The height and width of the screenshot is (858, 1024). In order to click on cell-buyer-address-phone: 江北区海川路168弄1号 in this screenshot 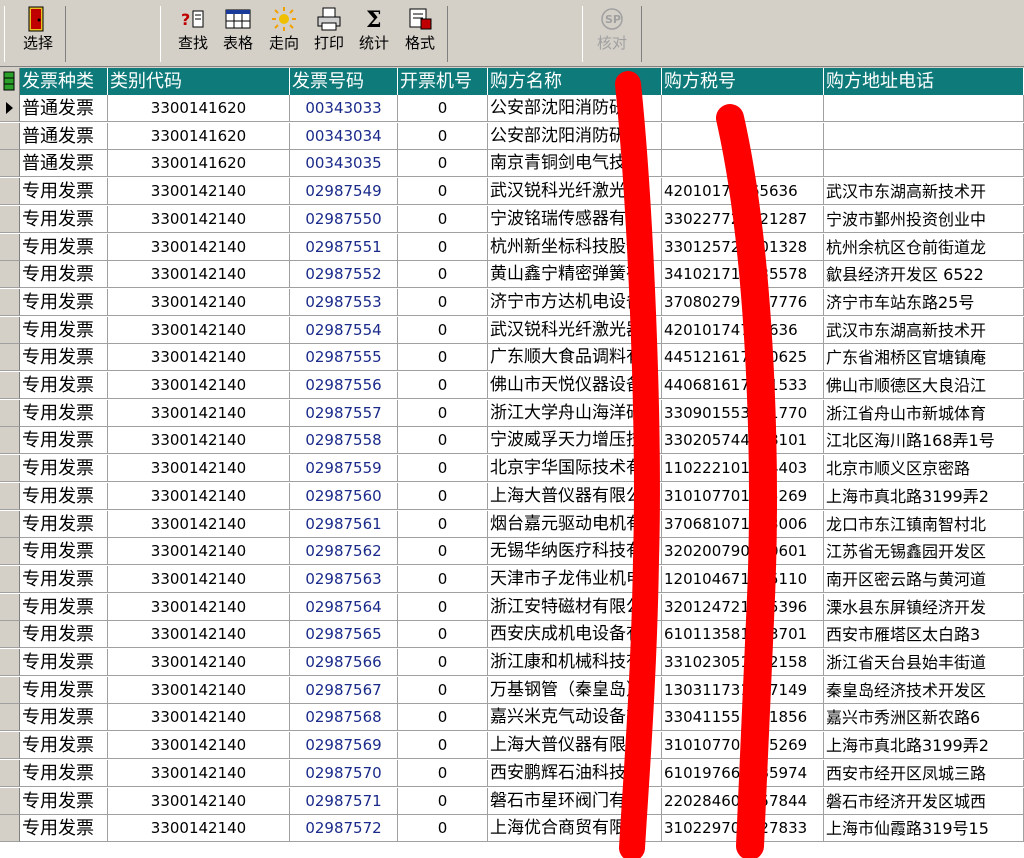, I will do `click(924, 441)`.